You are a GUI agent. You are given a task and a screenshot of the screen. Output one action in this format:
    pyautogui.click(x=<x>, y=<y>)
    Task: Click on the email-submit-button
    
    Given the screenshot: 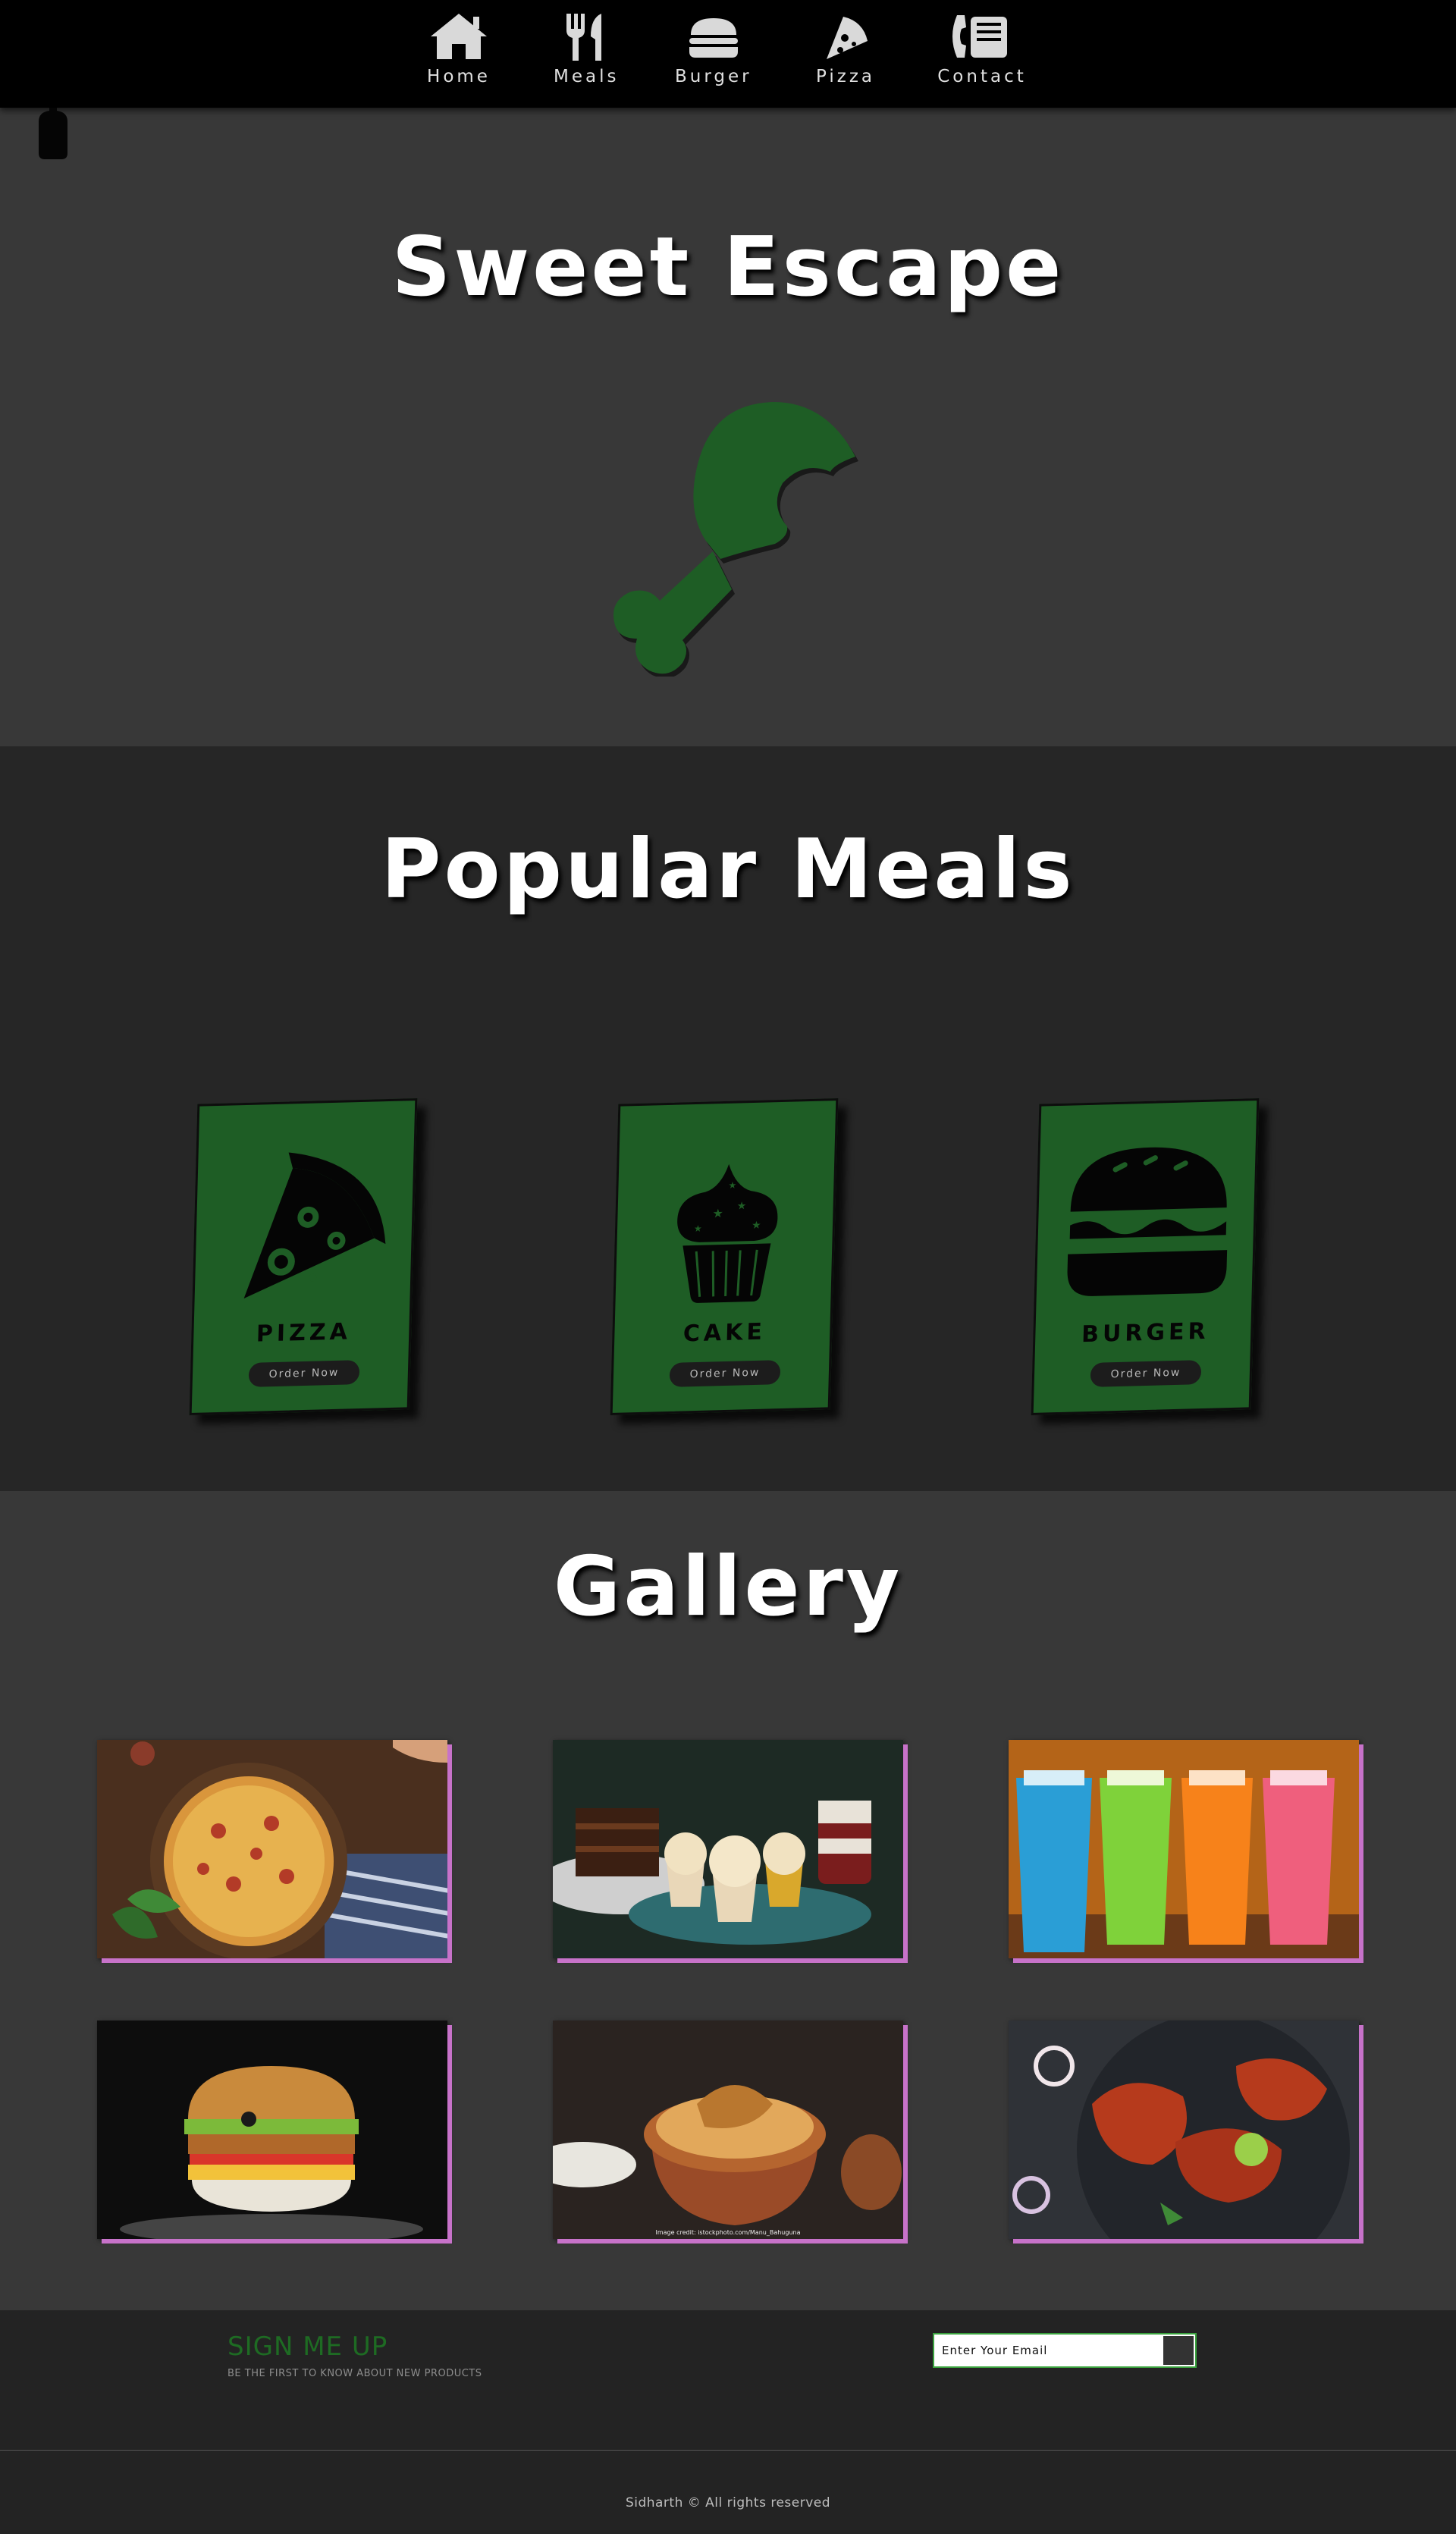 What is the action you would take?
    pyautogui.click(x=1178, y=2350)
    